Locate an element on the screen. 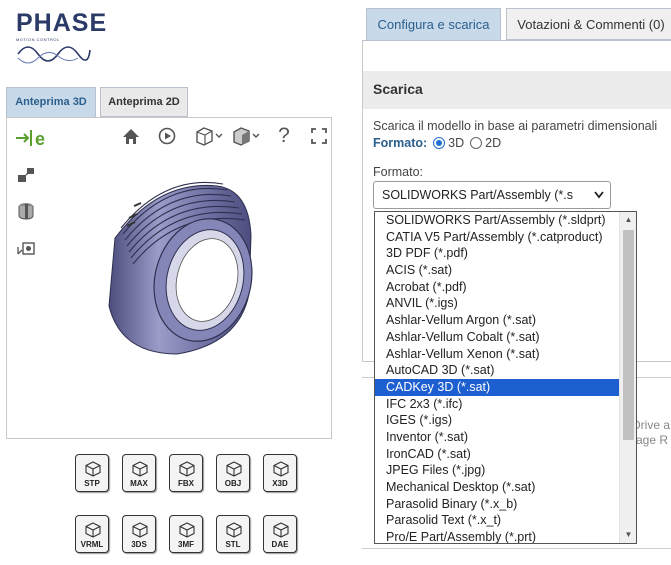 The height and width of the screenshot is (565, 671). dropdown-option: Parasolid Binary (*.x_b) is located at coordinates (497, 504).